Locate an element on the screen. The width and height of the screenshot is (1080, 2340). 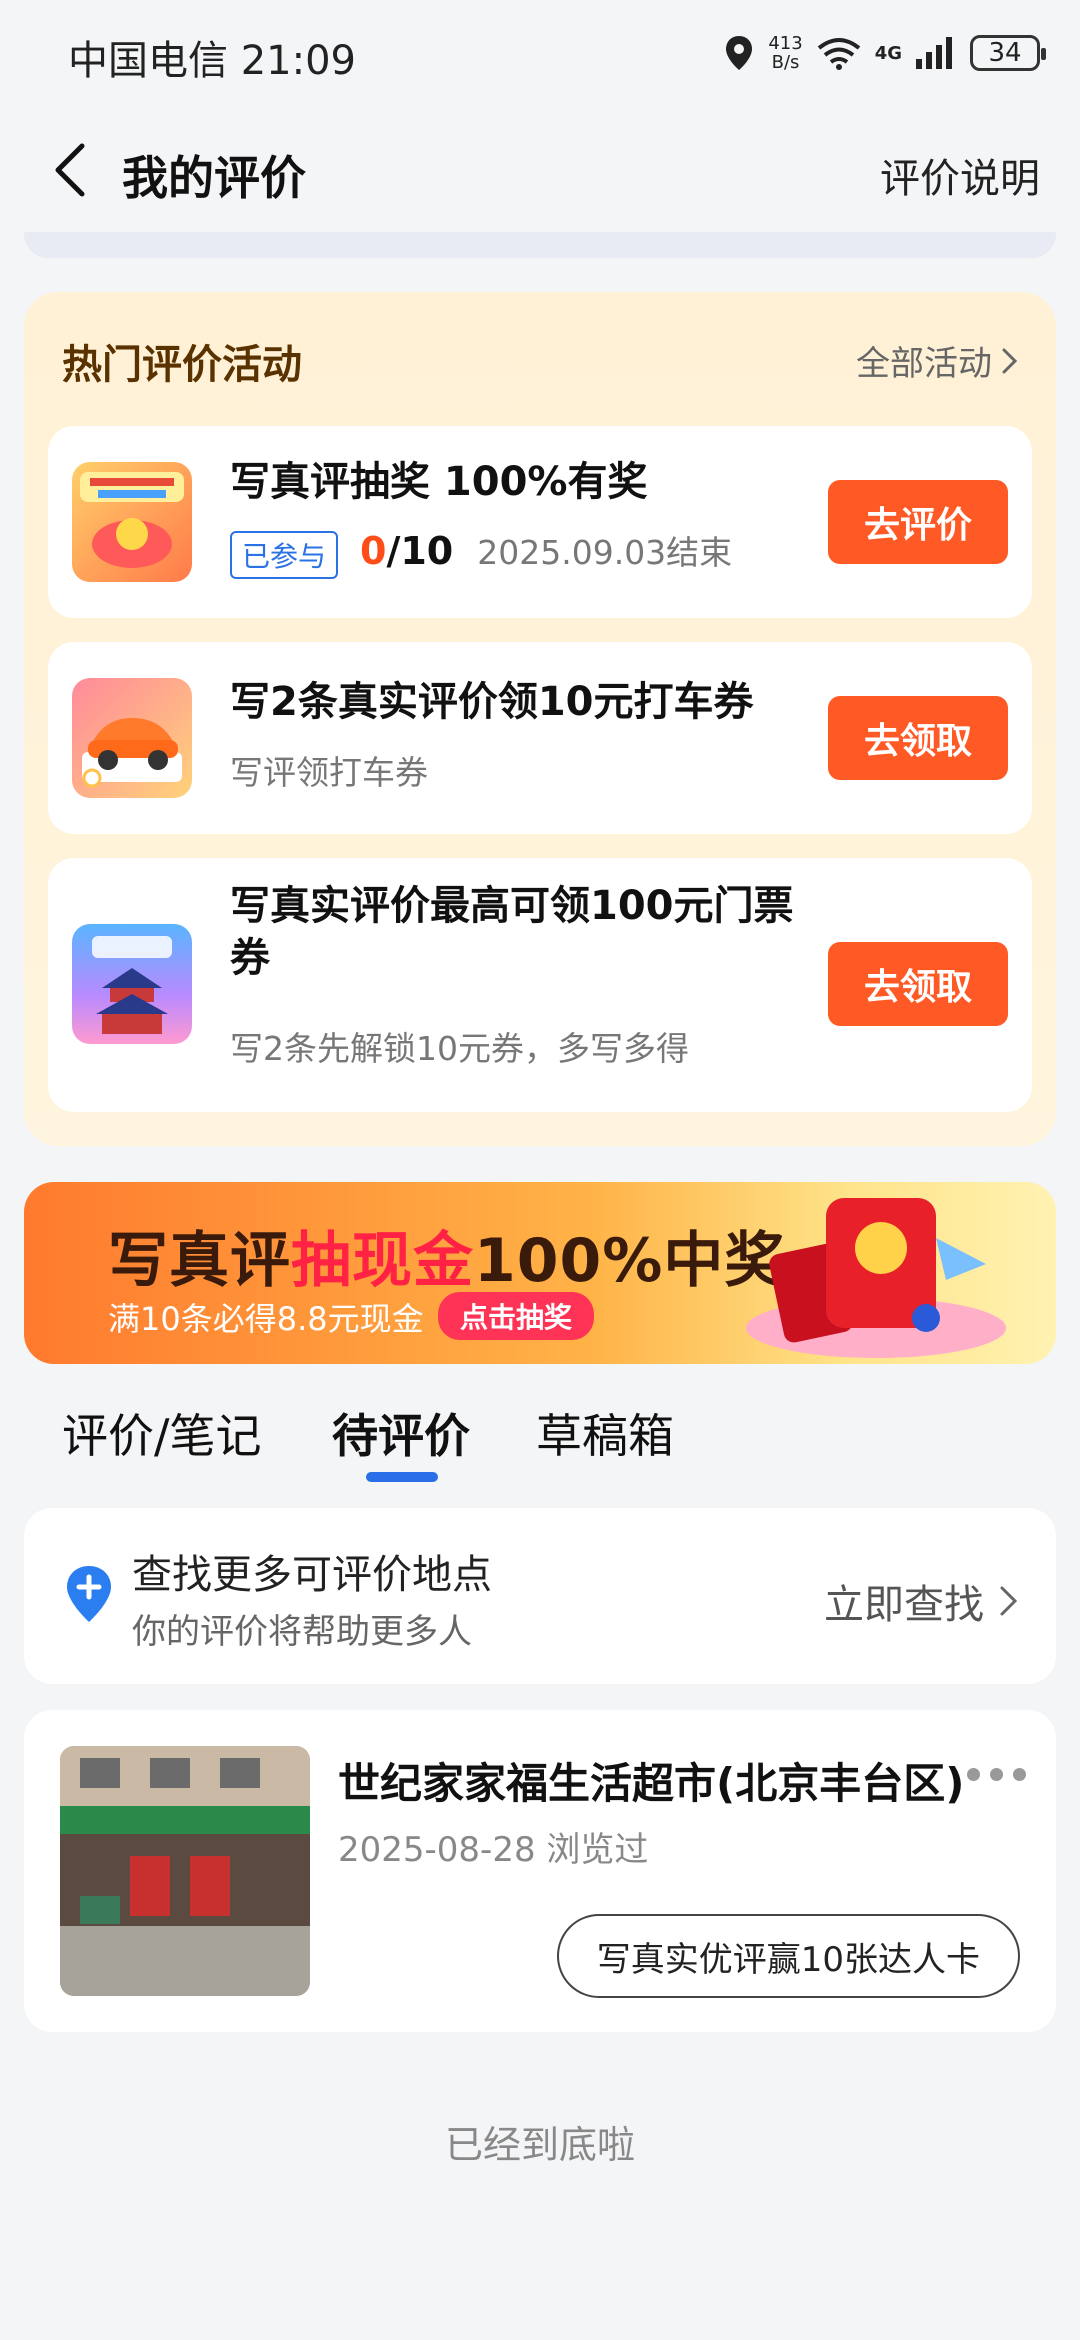
network-speed: 413 B/s is located at coordinates (785, 53).